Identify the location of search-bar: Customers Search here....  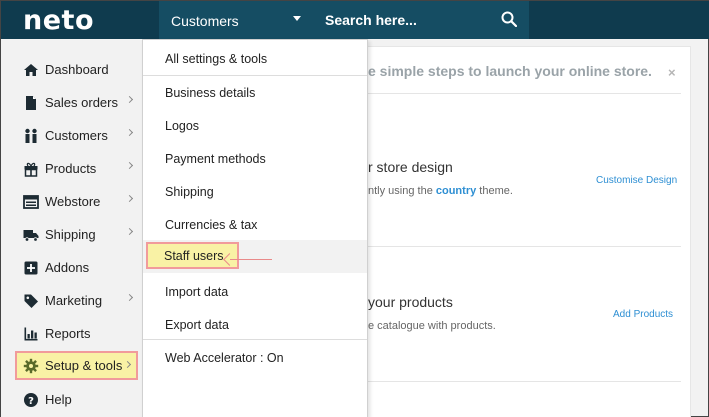
(344, 20).